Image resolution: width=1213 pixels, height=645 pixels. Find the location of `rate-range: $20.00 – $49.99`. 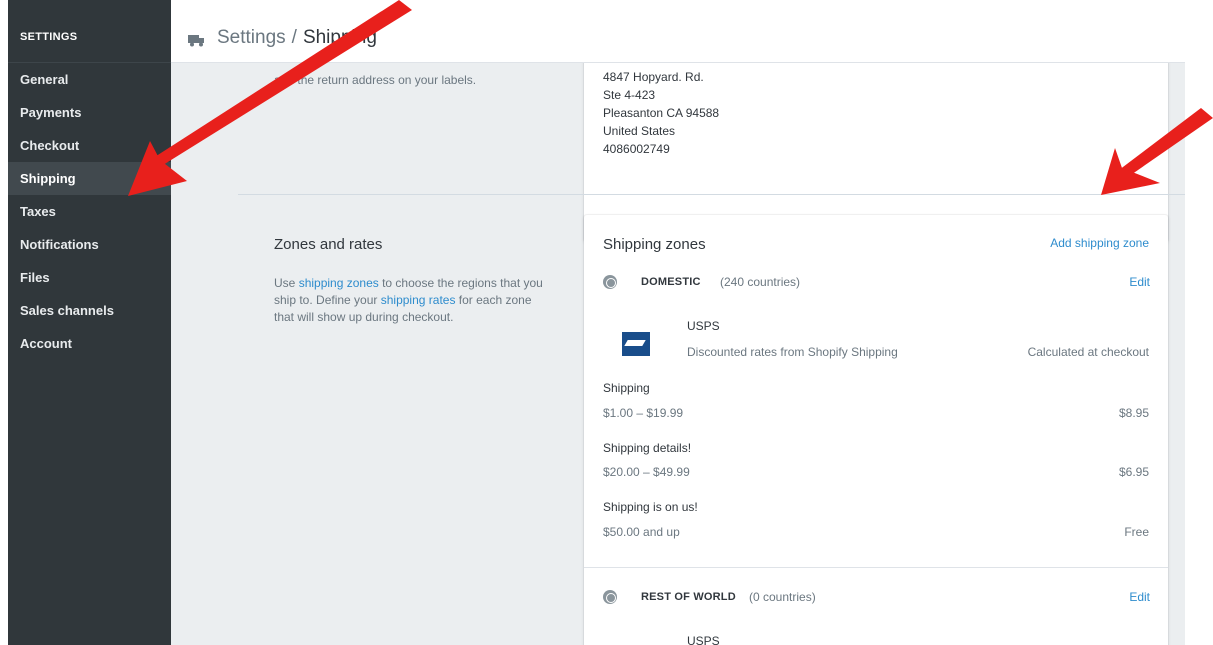

rate-range: $20.00 – $49.99 is located at coordinates (646, 472).